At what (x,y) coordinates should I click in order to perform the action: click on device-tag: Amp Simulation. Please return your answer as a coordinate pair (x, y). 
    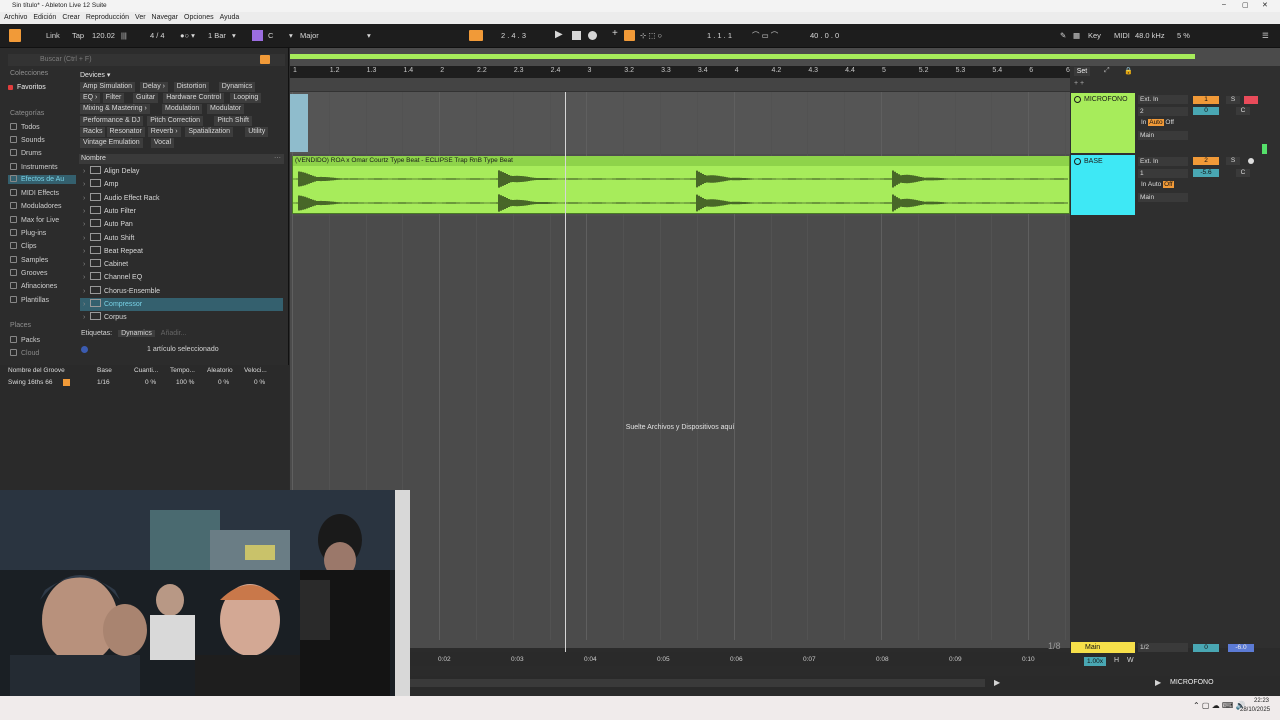
    Looking at the image, I should click on (108, 87).